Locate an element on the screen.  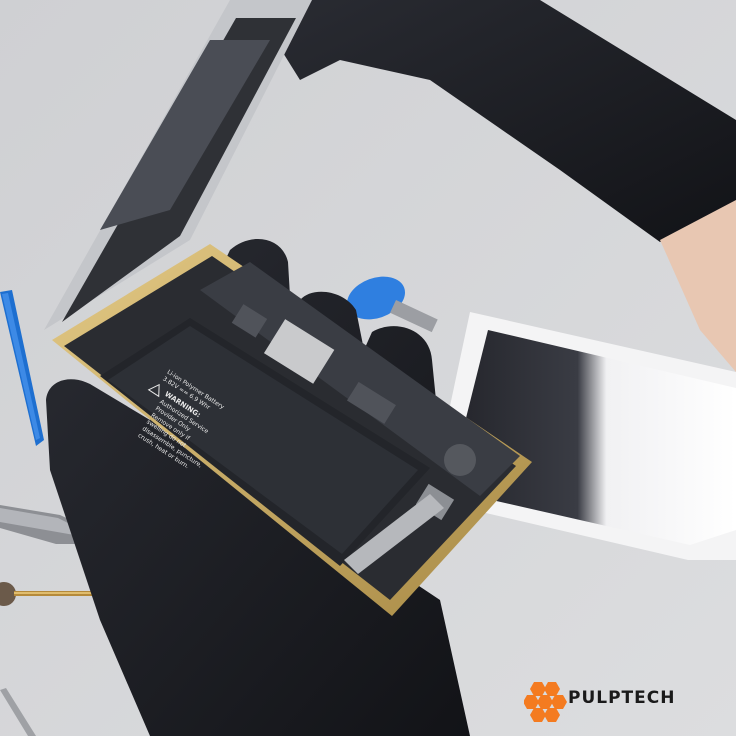
brand-name: PULPTECH is located at coordinates (622, 698).